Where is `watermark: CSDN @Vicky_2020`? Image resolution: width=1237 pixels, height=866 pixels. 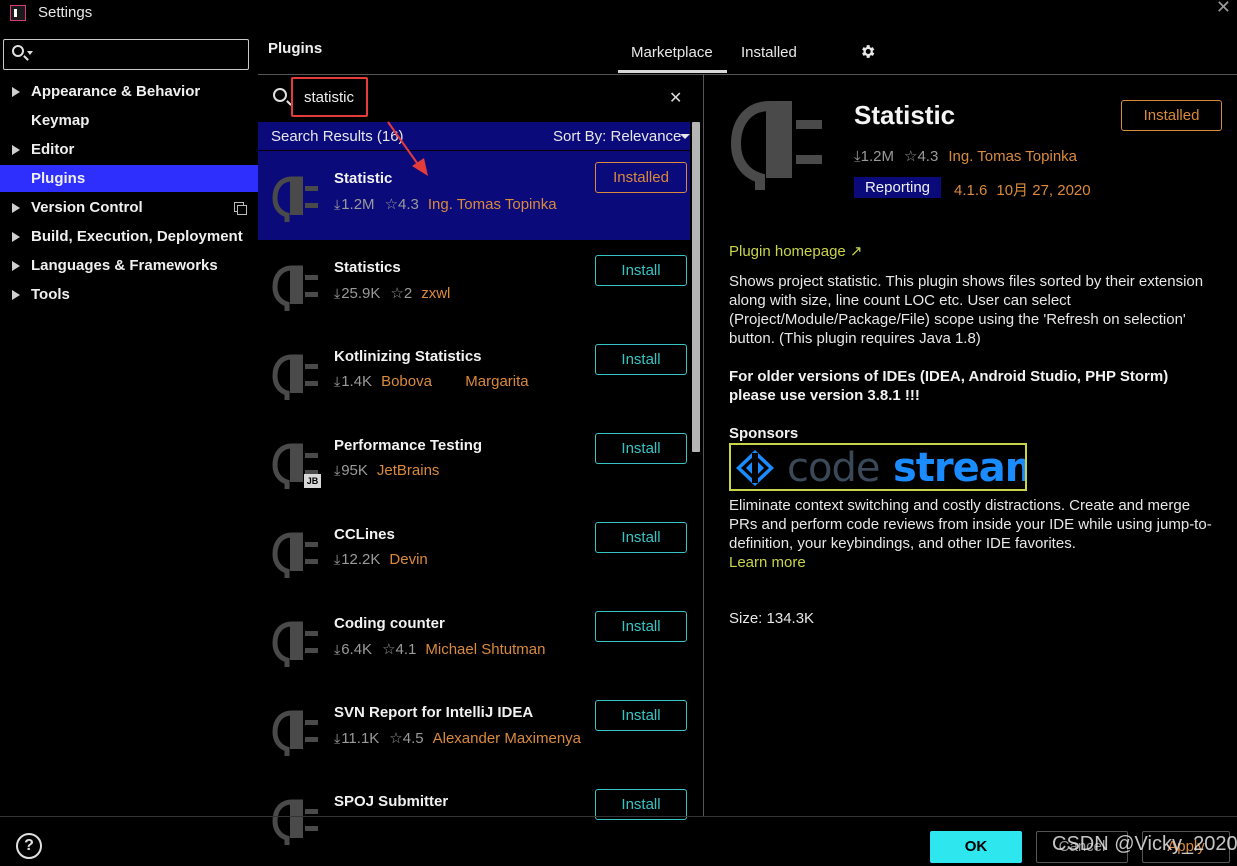
watermark: CSDN @Vicky_2020 is located at coordinates (1144, 844).